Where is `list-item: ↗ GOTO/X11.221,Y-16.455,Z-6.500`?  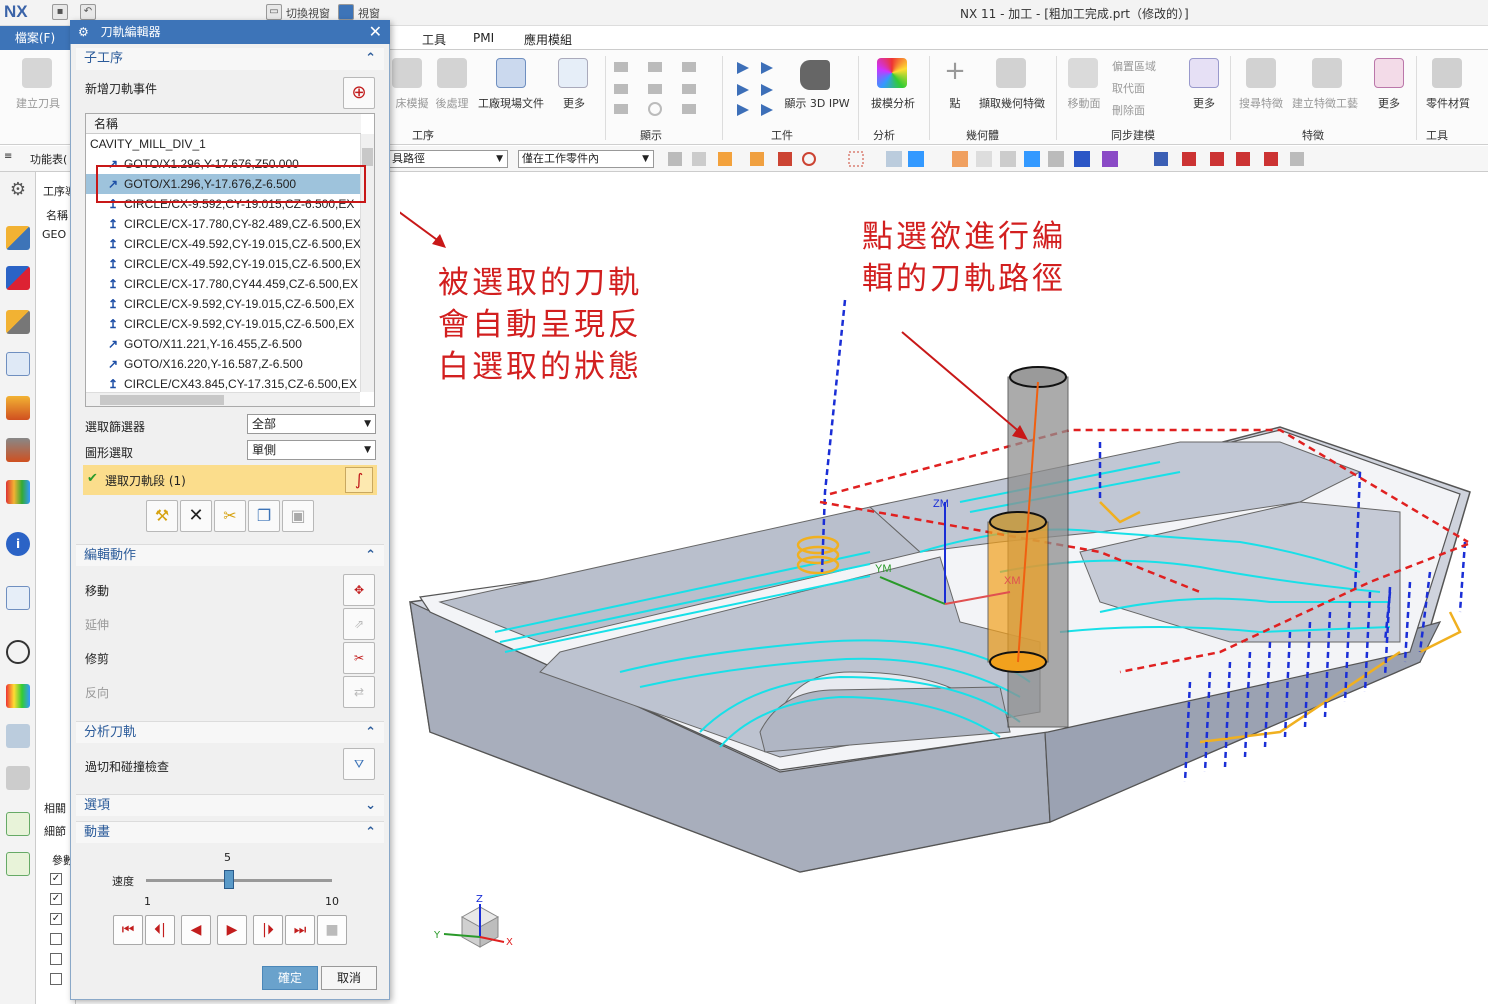 list-item: ↗ GOTO/X11.221,Y-16.455,Z-6.500 is located at coordinates (223, 344).